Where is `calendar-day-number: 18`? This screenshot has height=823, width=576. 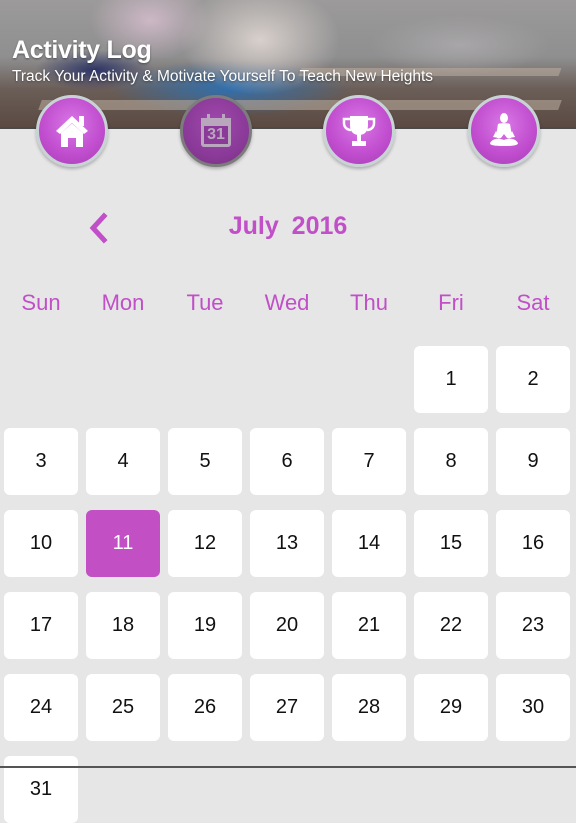
calendar-day-number: 18 is located at coordinates (123, 625).